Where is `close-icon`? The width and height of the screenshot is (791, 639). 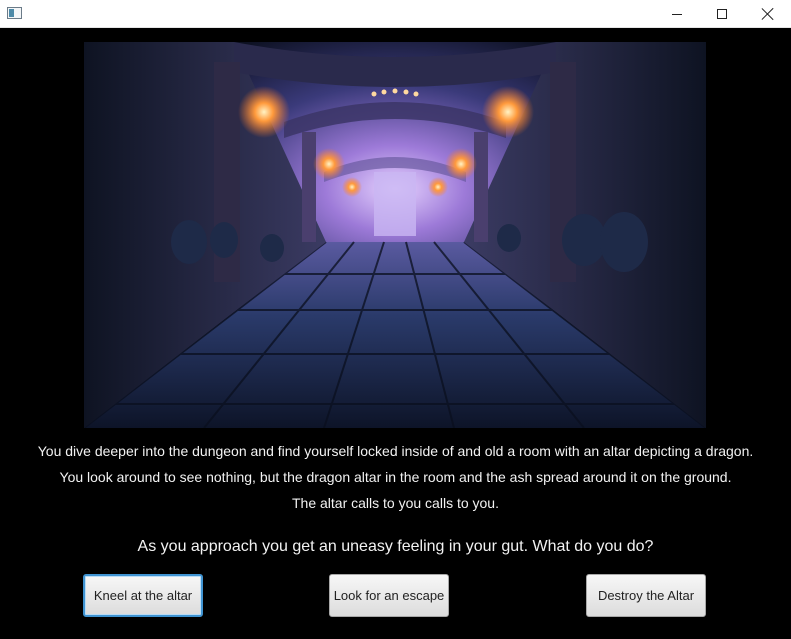 close-icon is located at coordinates (768, 14).